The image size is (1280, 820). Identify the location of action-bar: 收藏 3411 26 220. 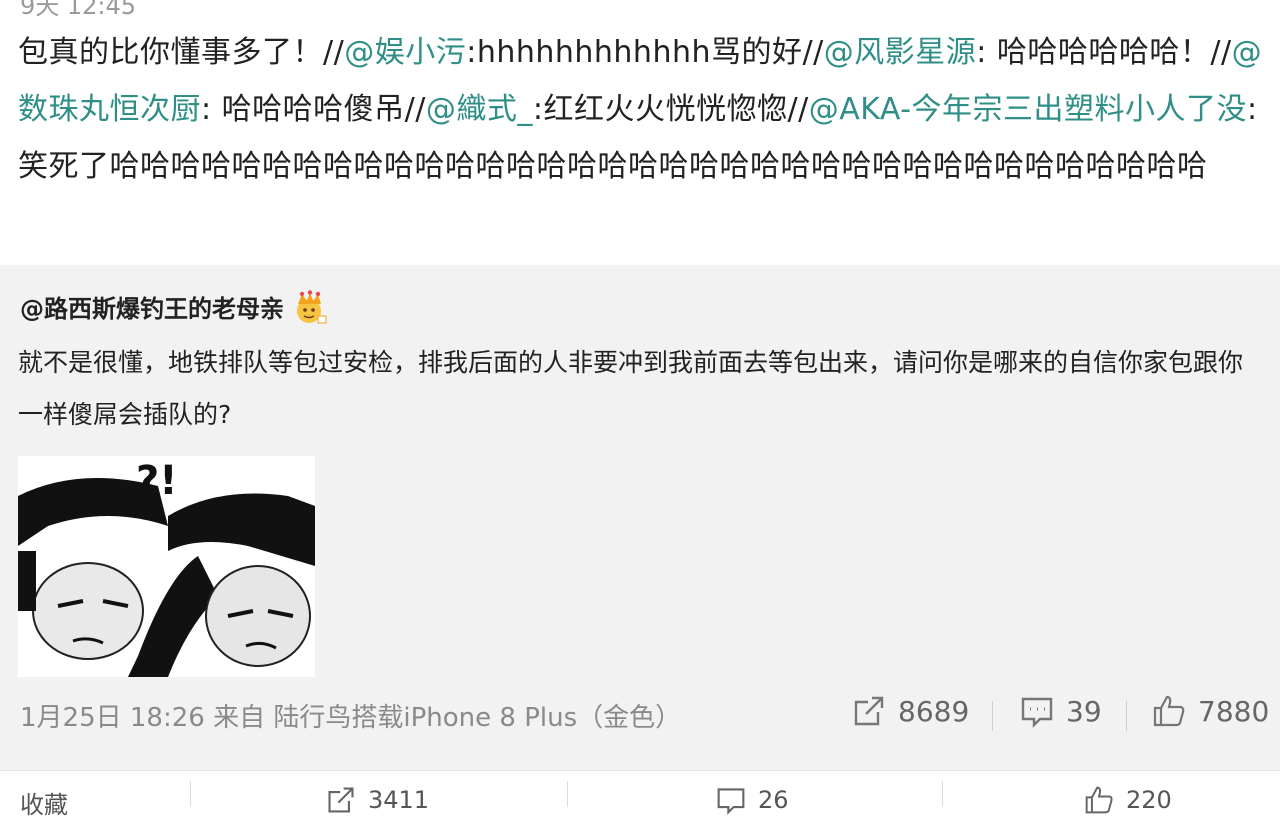
(640, 794).